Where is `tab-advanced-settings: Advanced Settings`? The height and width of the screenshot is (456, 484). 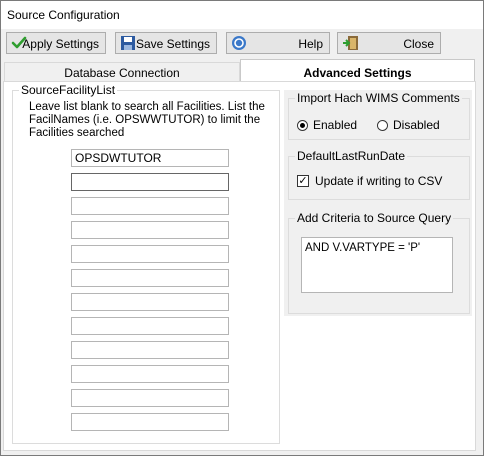 tab-advanced-settings: Advanced Settings is located at coordinates (357, 71).